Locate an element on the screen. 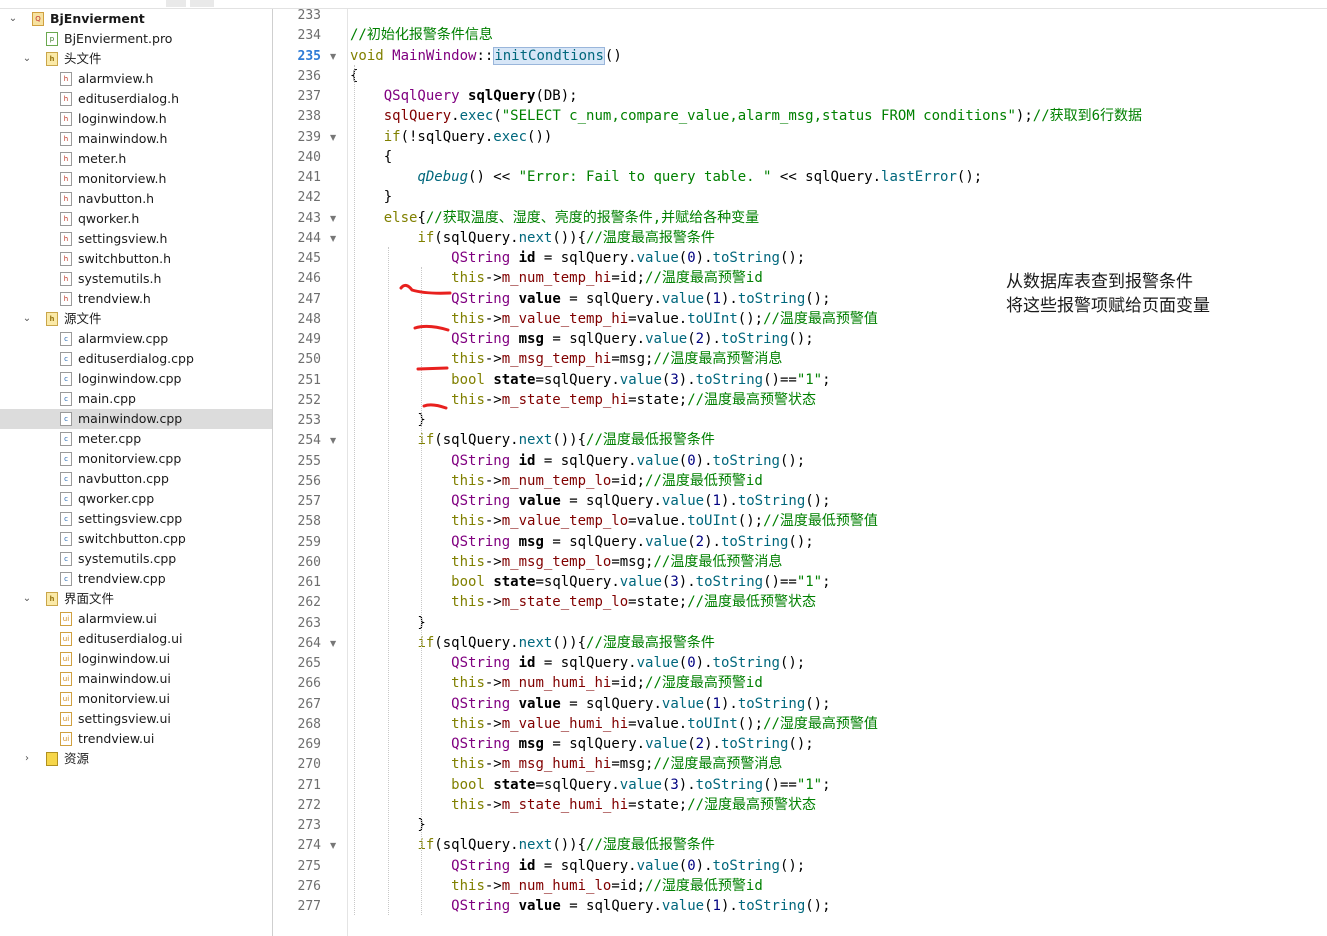 This screenshot has height=936, width=1327. tree-item: ⌄ h 源文件 is located at coordinates (136, 319).